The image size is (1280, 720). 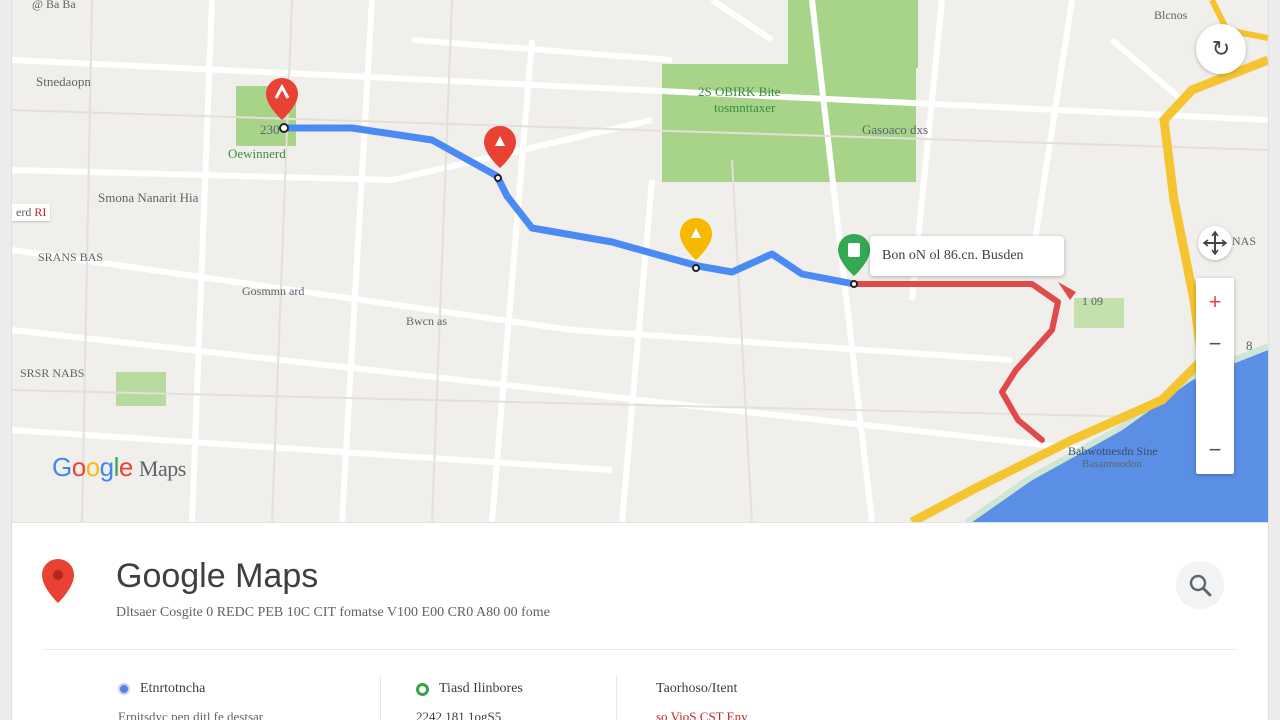 What do you see at coordinates (697, 688) in the screenshot?
I see `stat-label: Taorhoso/Itent` at bounding box center [697, 688].